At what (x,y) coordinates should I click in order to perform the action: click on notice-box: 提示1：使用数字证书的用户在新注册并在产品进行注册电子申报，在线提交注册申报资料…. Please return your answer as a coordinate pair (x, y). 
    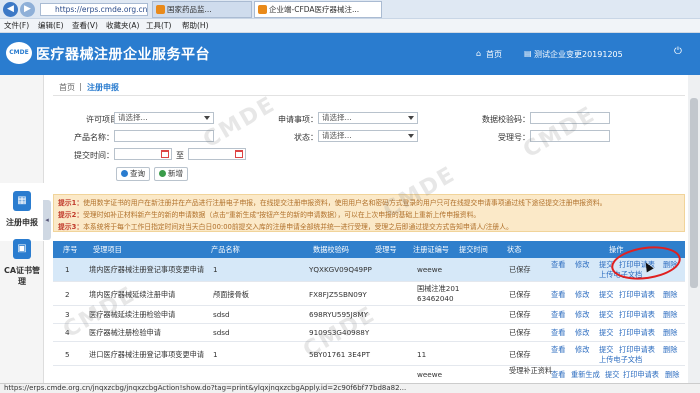
    Looking at the image, I should click on (369, 213).